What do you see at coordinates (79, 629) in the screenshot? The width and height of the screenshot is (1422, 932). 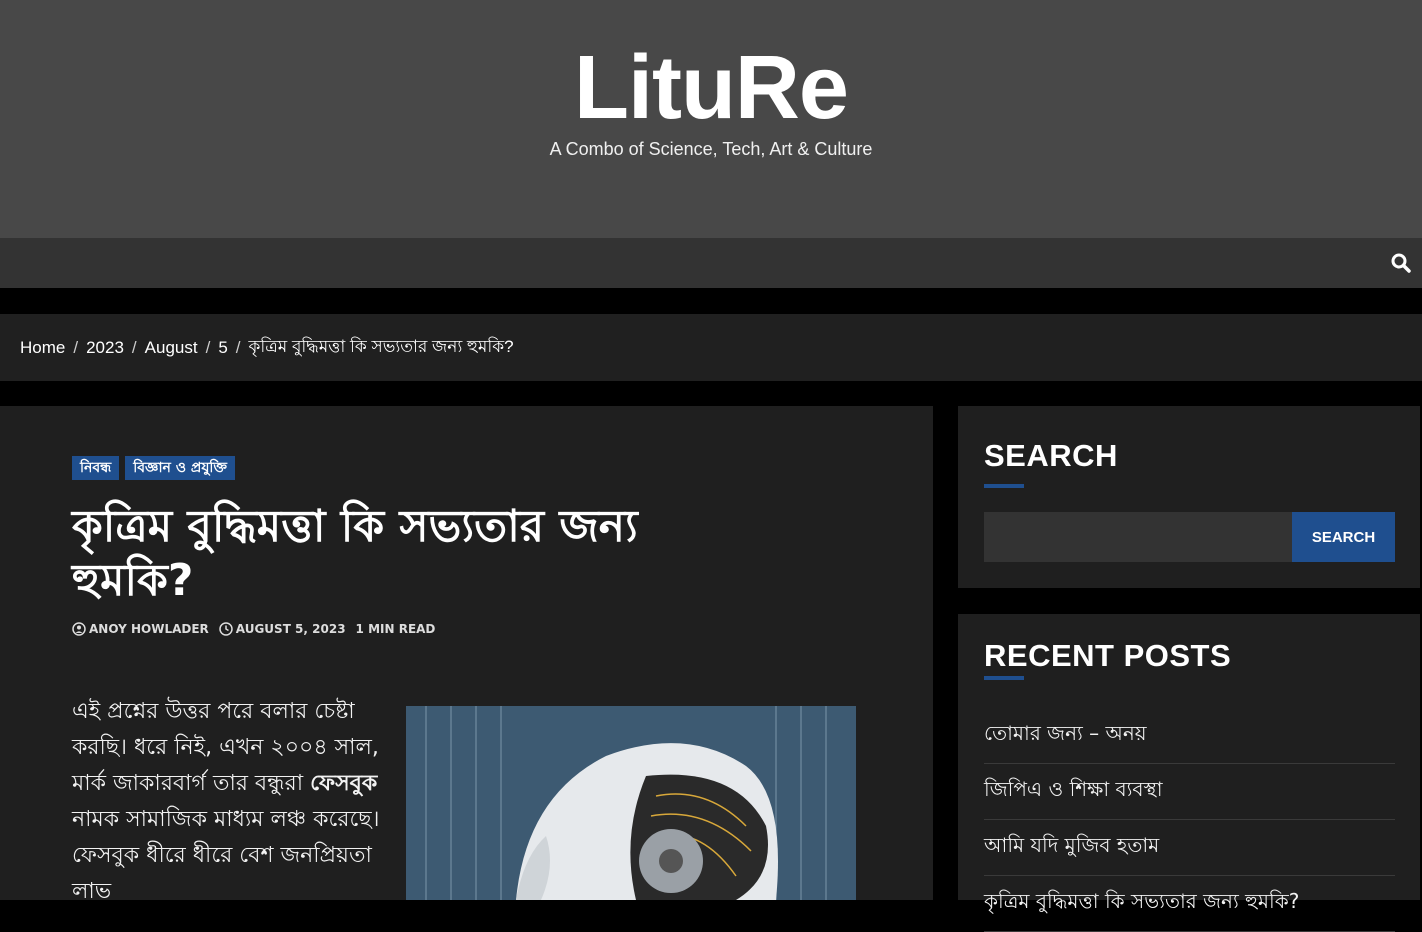 I see `user-icon` at bounding box center [79, 629].